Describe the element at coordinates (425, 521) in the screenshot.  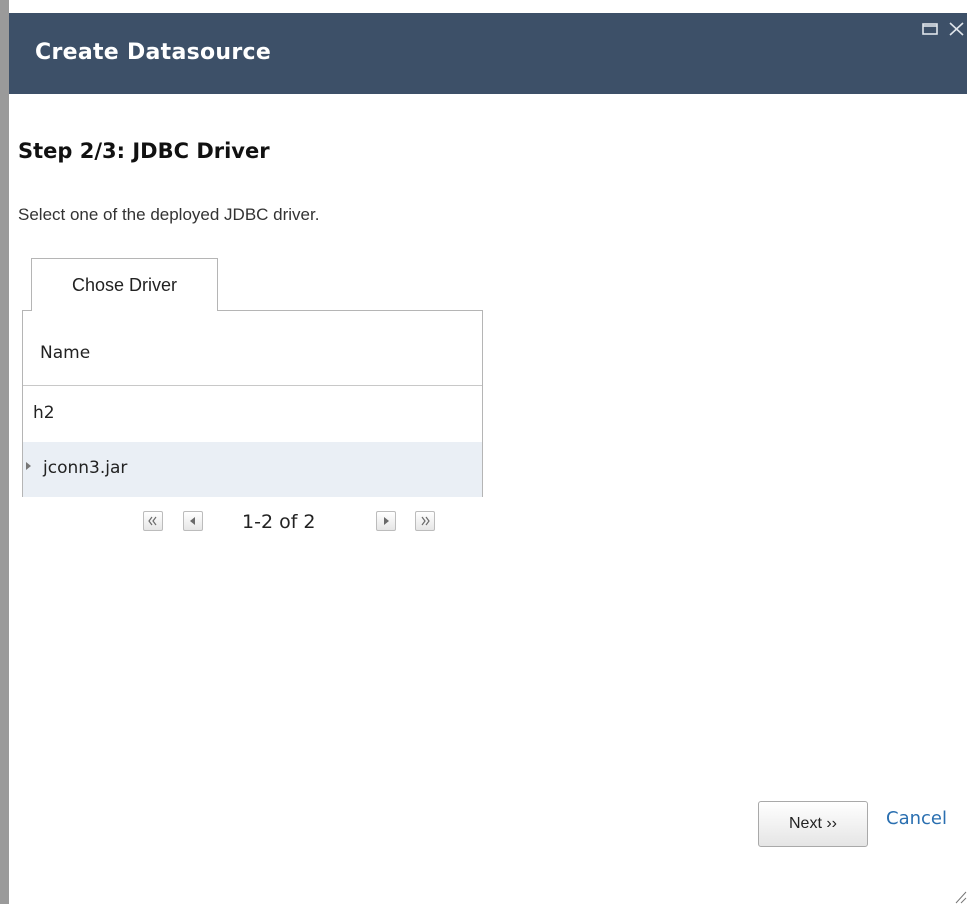
I see `last-page-icon` at that location.